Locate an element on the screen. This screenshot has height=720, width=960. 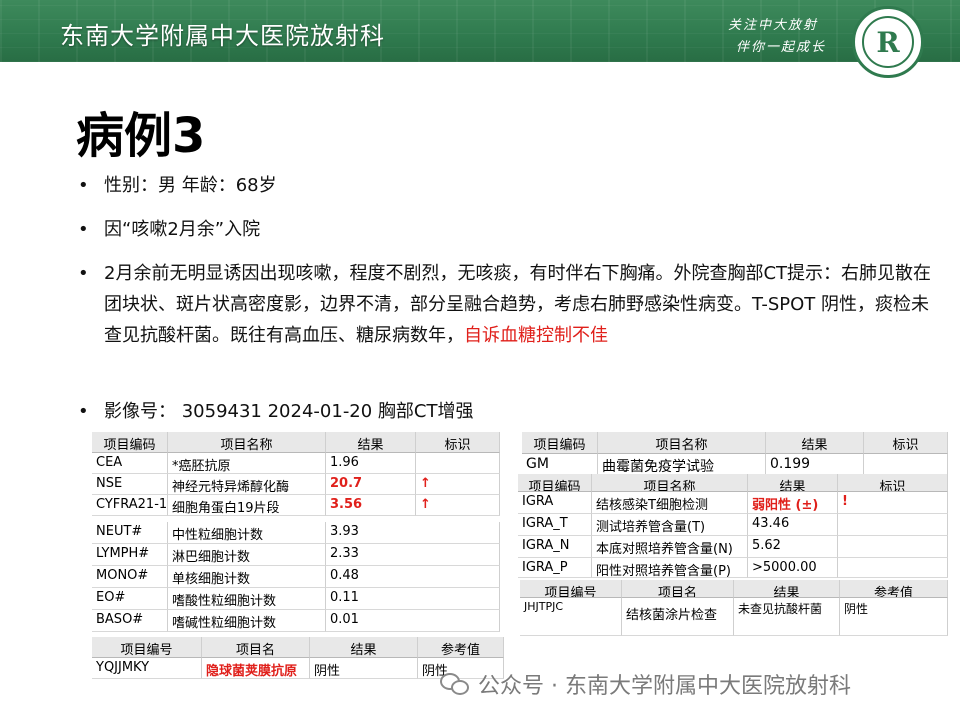
cell-name: 测试培养管含量(T) is located at coordinates (670, 525).